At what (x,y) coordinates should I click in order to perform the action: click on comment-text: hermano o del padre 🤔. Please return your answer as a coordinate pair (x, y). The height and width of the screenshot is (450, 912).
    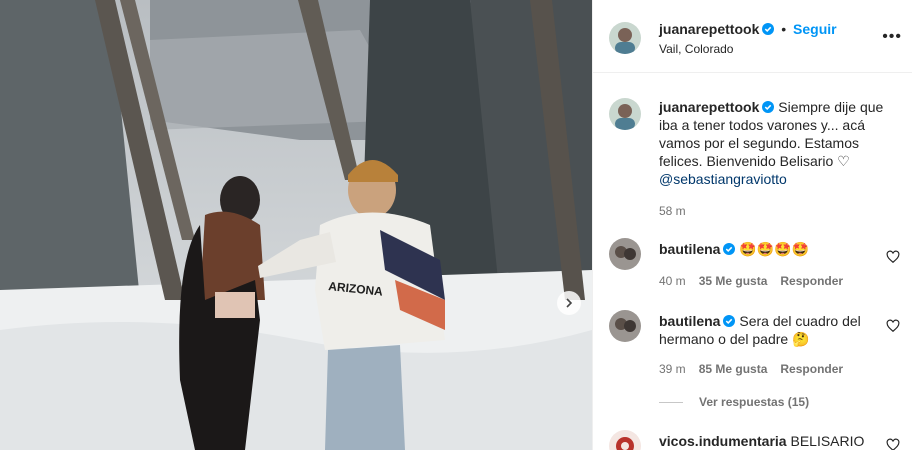
    Looking at the image, I should click on (734, 339).